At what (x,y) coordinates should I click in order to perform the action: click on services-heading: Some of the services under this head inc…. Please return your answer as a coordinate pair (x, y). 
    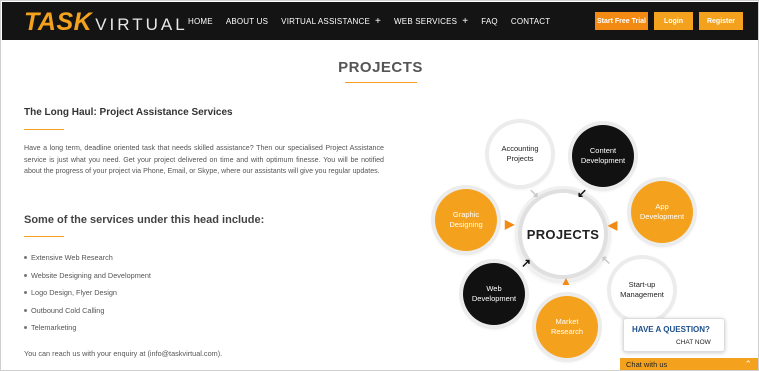
    Looking at the image, I should click on (144, 220).